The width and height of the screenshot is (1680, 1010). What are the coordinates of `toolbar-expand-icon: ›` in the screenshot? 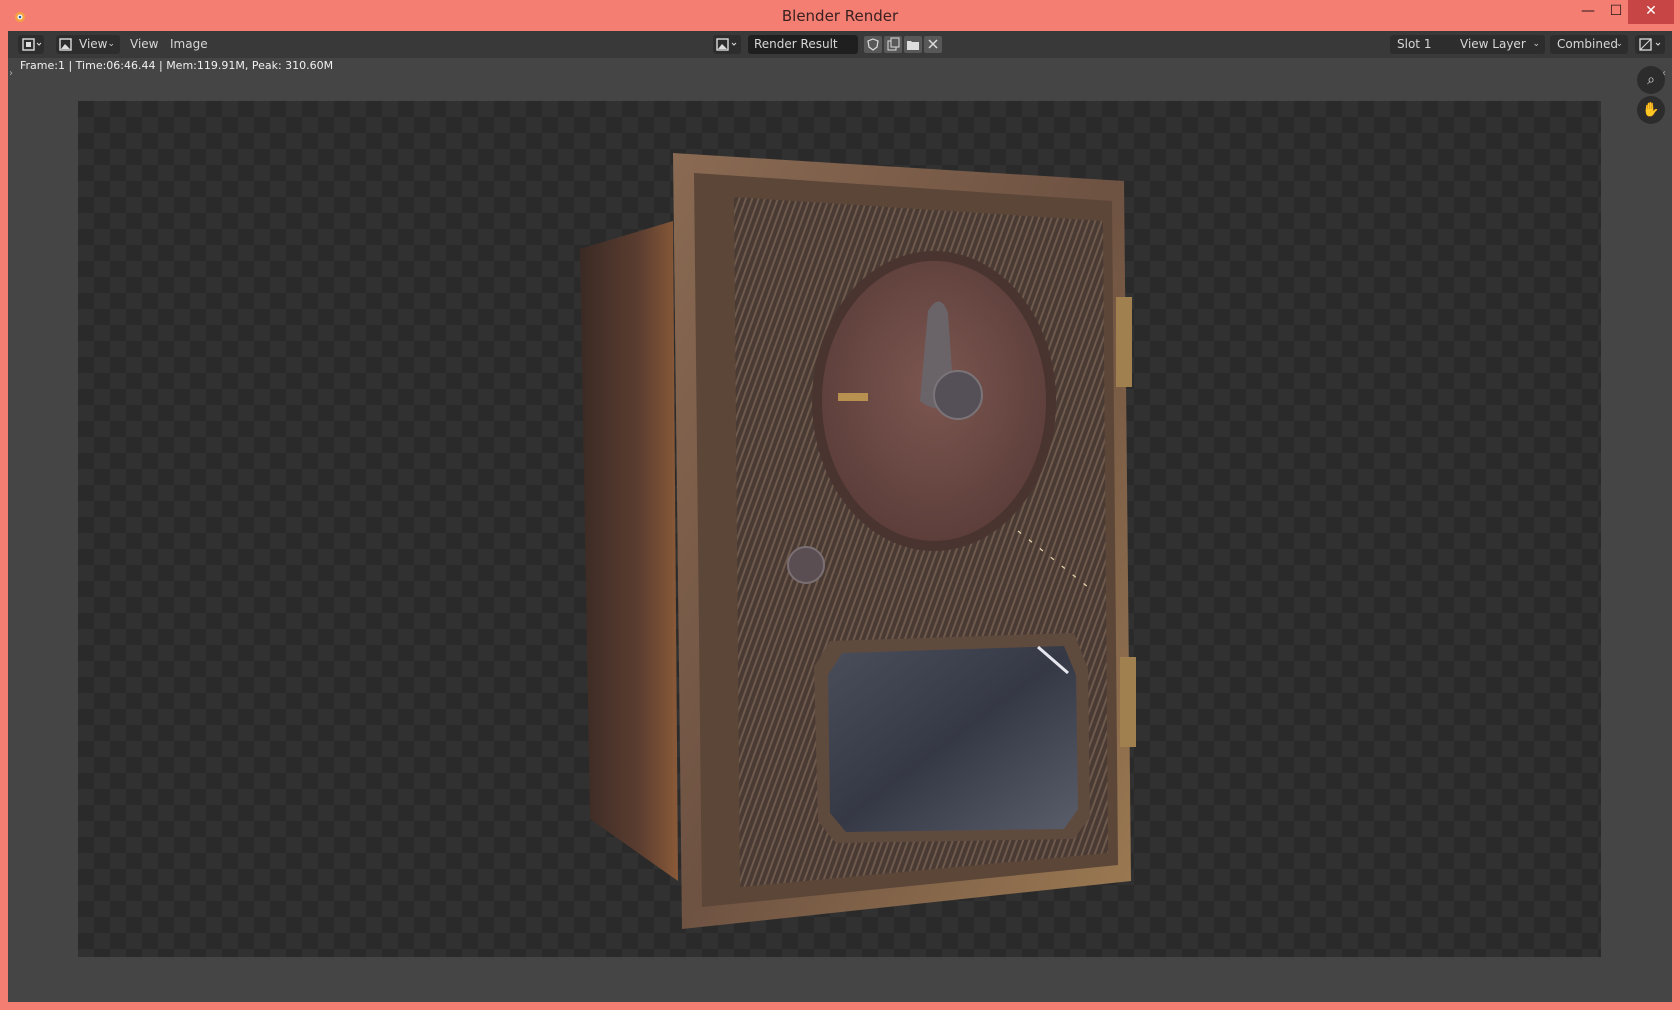 It's located at (11, 73).